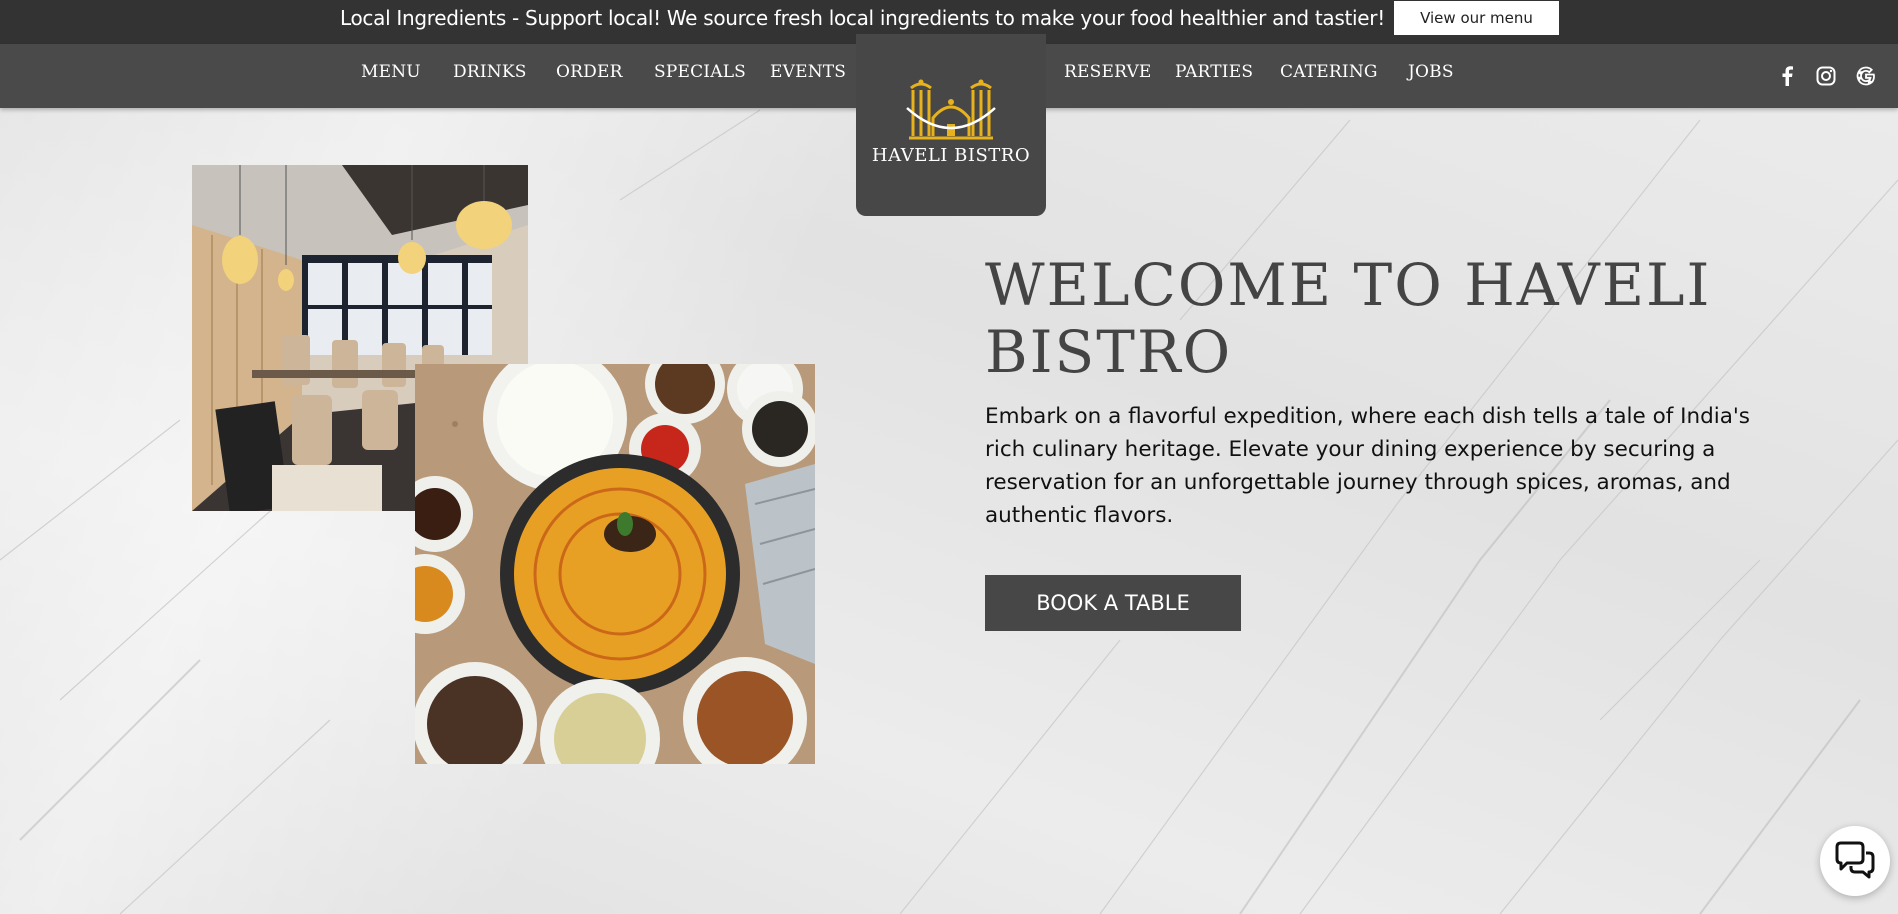  Describe the element at coordinates (1866, 76) in the screenshot. I see `google-icon` at that location.